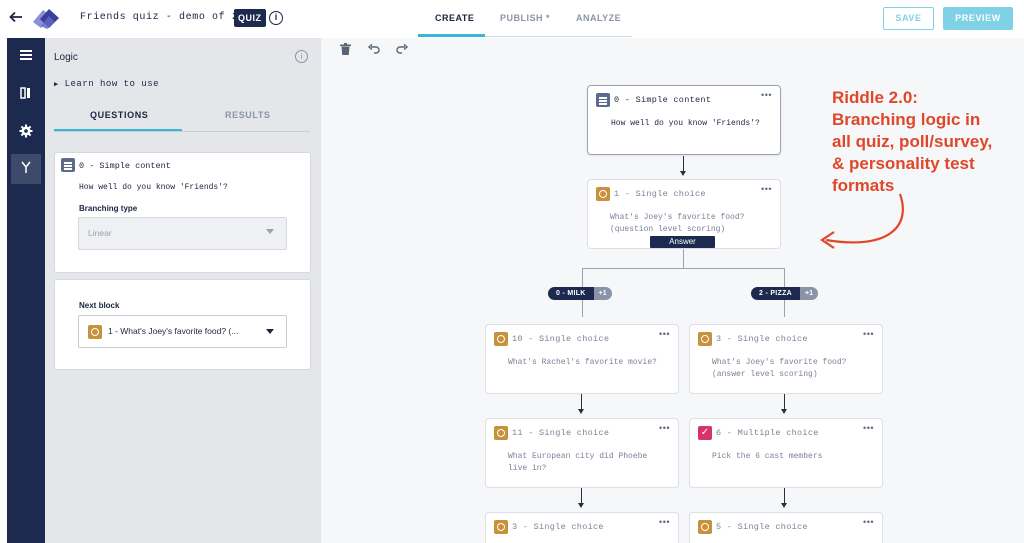 The image size is (1024, 543). What do you see at coordinates (582, 362) in the screenshot?
I see `node-body: What's Rachel's favorite movie?` at bounding box center [582, 362].